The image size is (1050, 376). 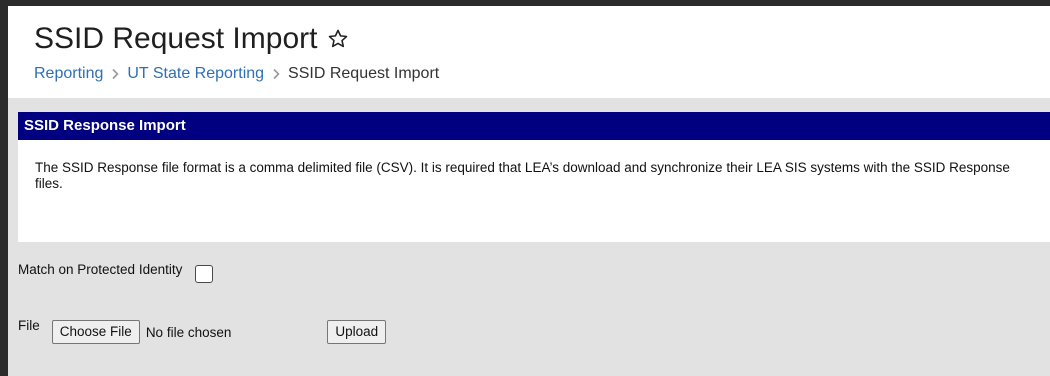 What do you see at coordinates (364, 73) in the screenshot?
I see `breadcrumb-current-page: SSID Request Import` at bounding box center [364, 73].